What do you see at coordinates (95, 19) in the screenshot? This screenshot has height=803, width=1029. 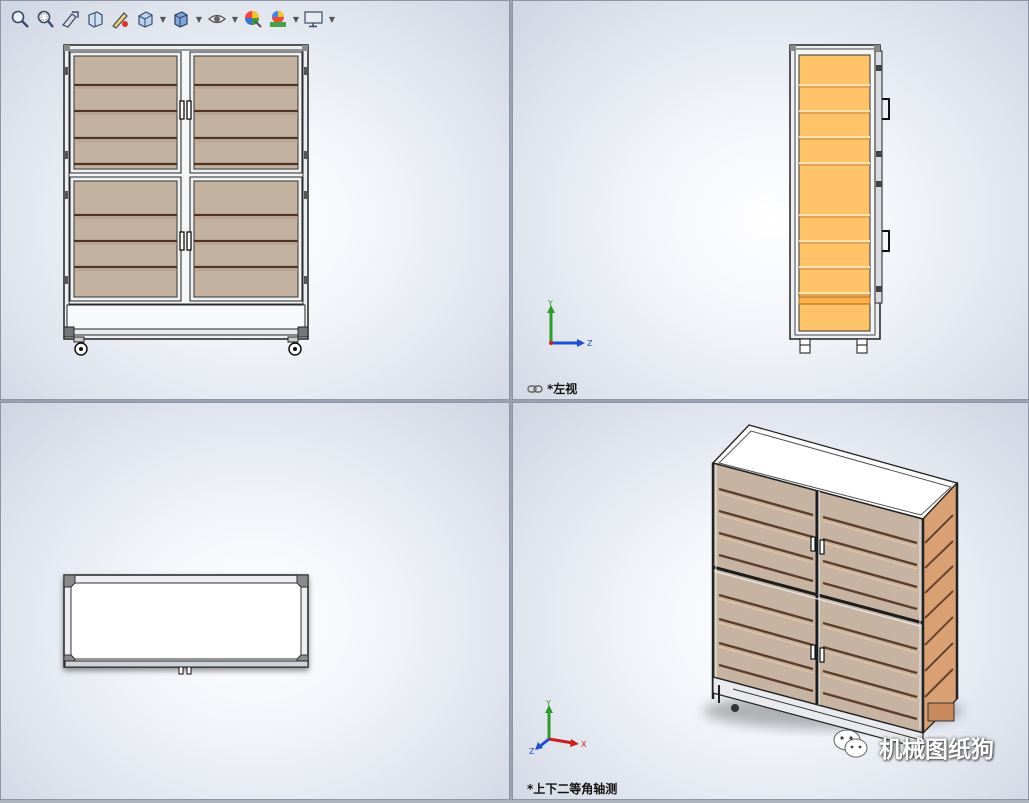 I see `section-view-icon` at bounding box center [95, 19].